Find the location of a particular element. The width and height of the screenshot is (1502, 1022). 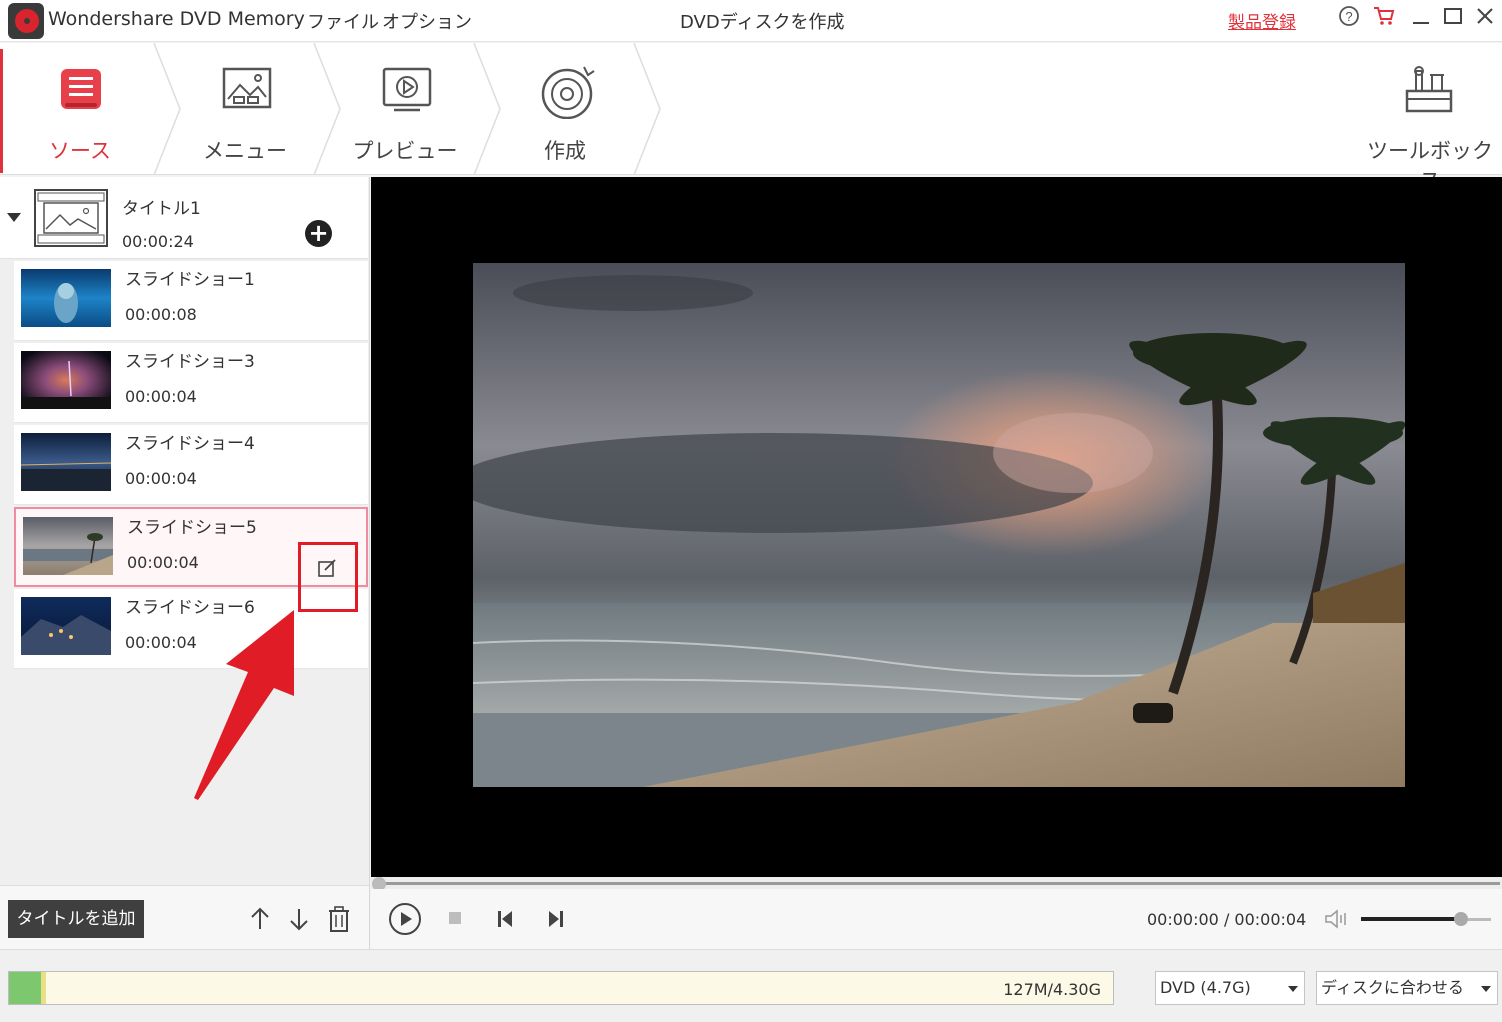

help-icon: ? is located at coordinates (1349, 19).